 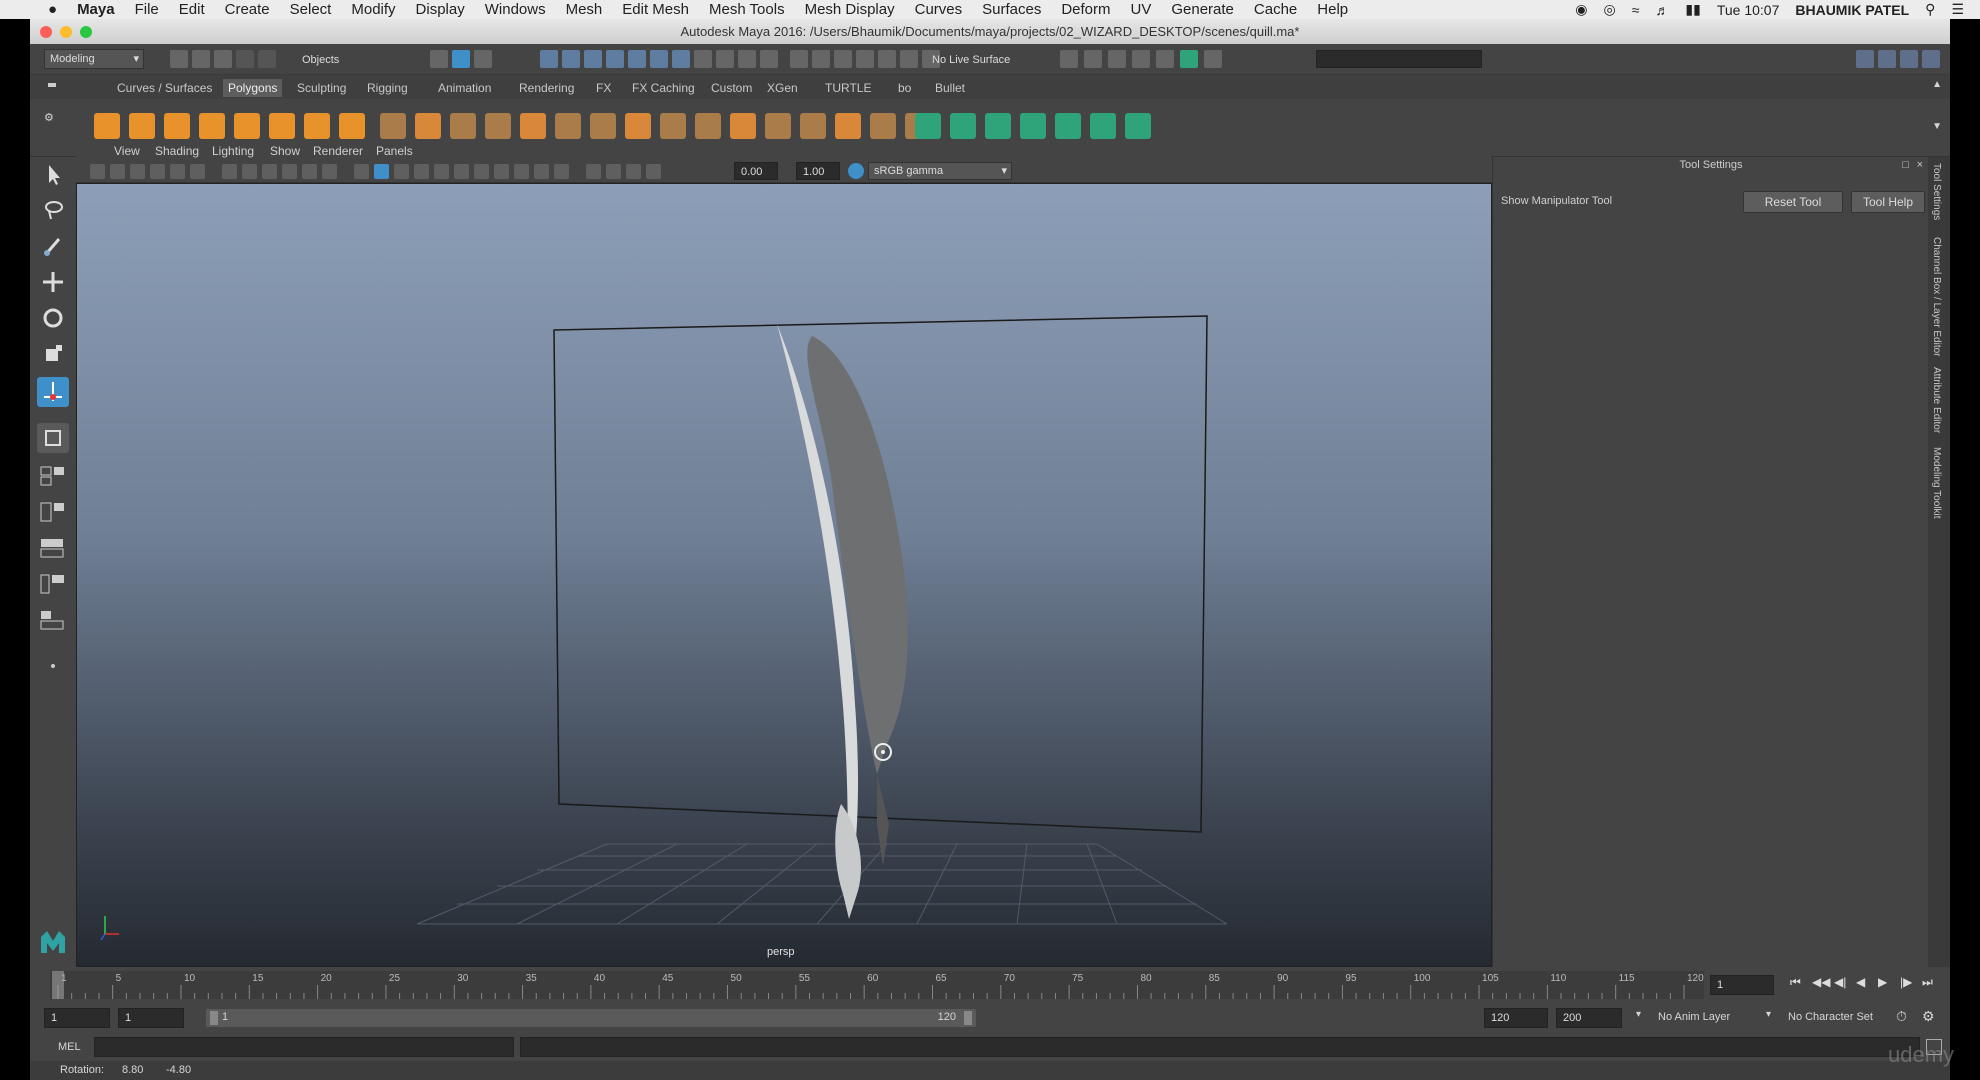 What do you see at coordinates (1085, 9) in the screenshot?
I see `mac-menu-item: Deform` at bounding box center [1085, 9].